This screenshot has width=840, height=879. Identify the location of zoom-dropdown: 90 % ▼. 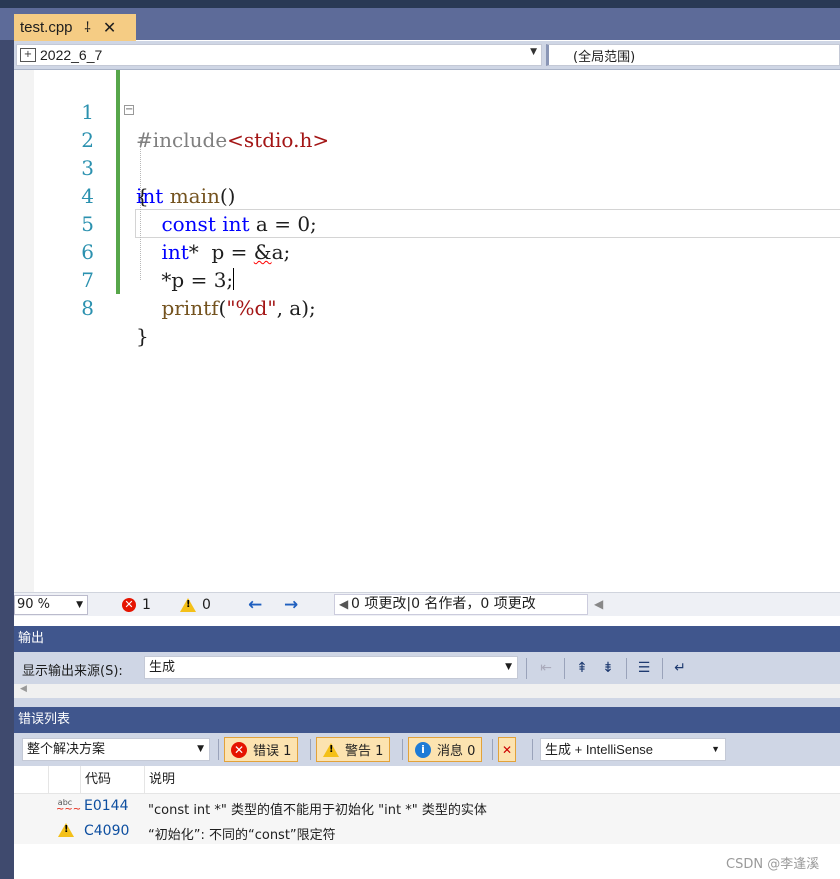
(51, 605).